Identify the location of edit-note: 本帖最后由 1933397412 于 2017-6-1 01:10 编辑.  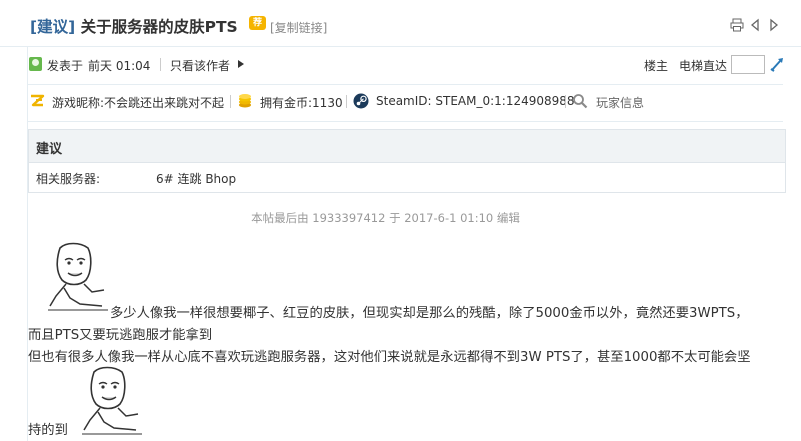
(400, 218).